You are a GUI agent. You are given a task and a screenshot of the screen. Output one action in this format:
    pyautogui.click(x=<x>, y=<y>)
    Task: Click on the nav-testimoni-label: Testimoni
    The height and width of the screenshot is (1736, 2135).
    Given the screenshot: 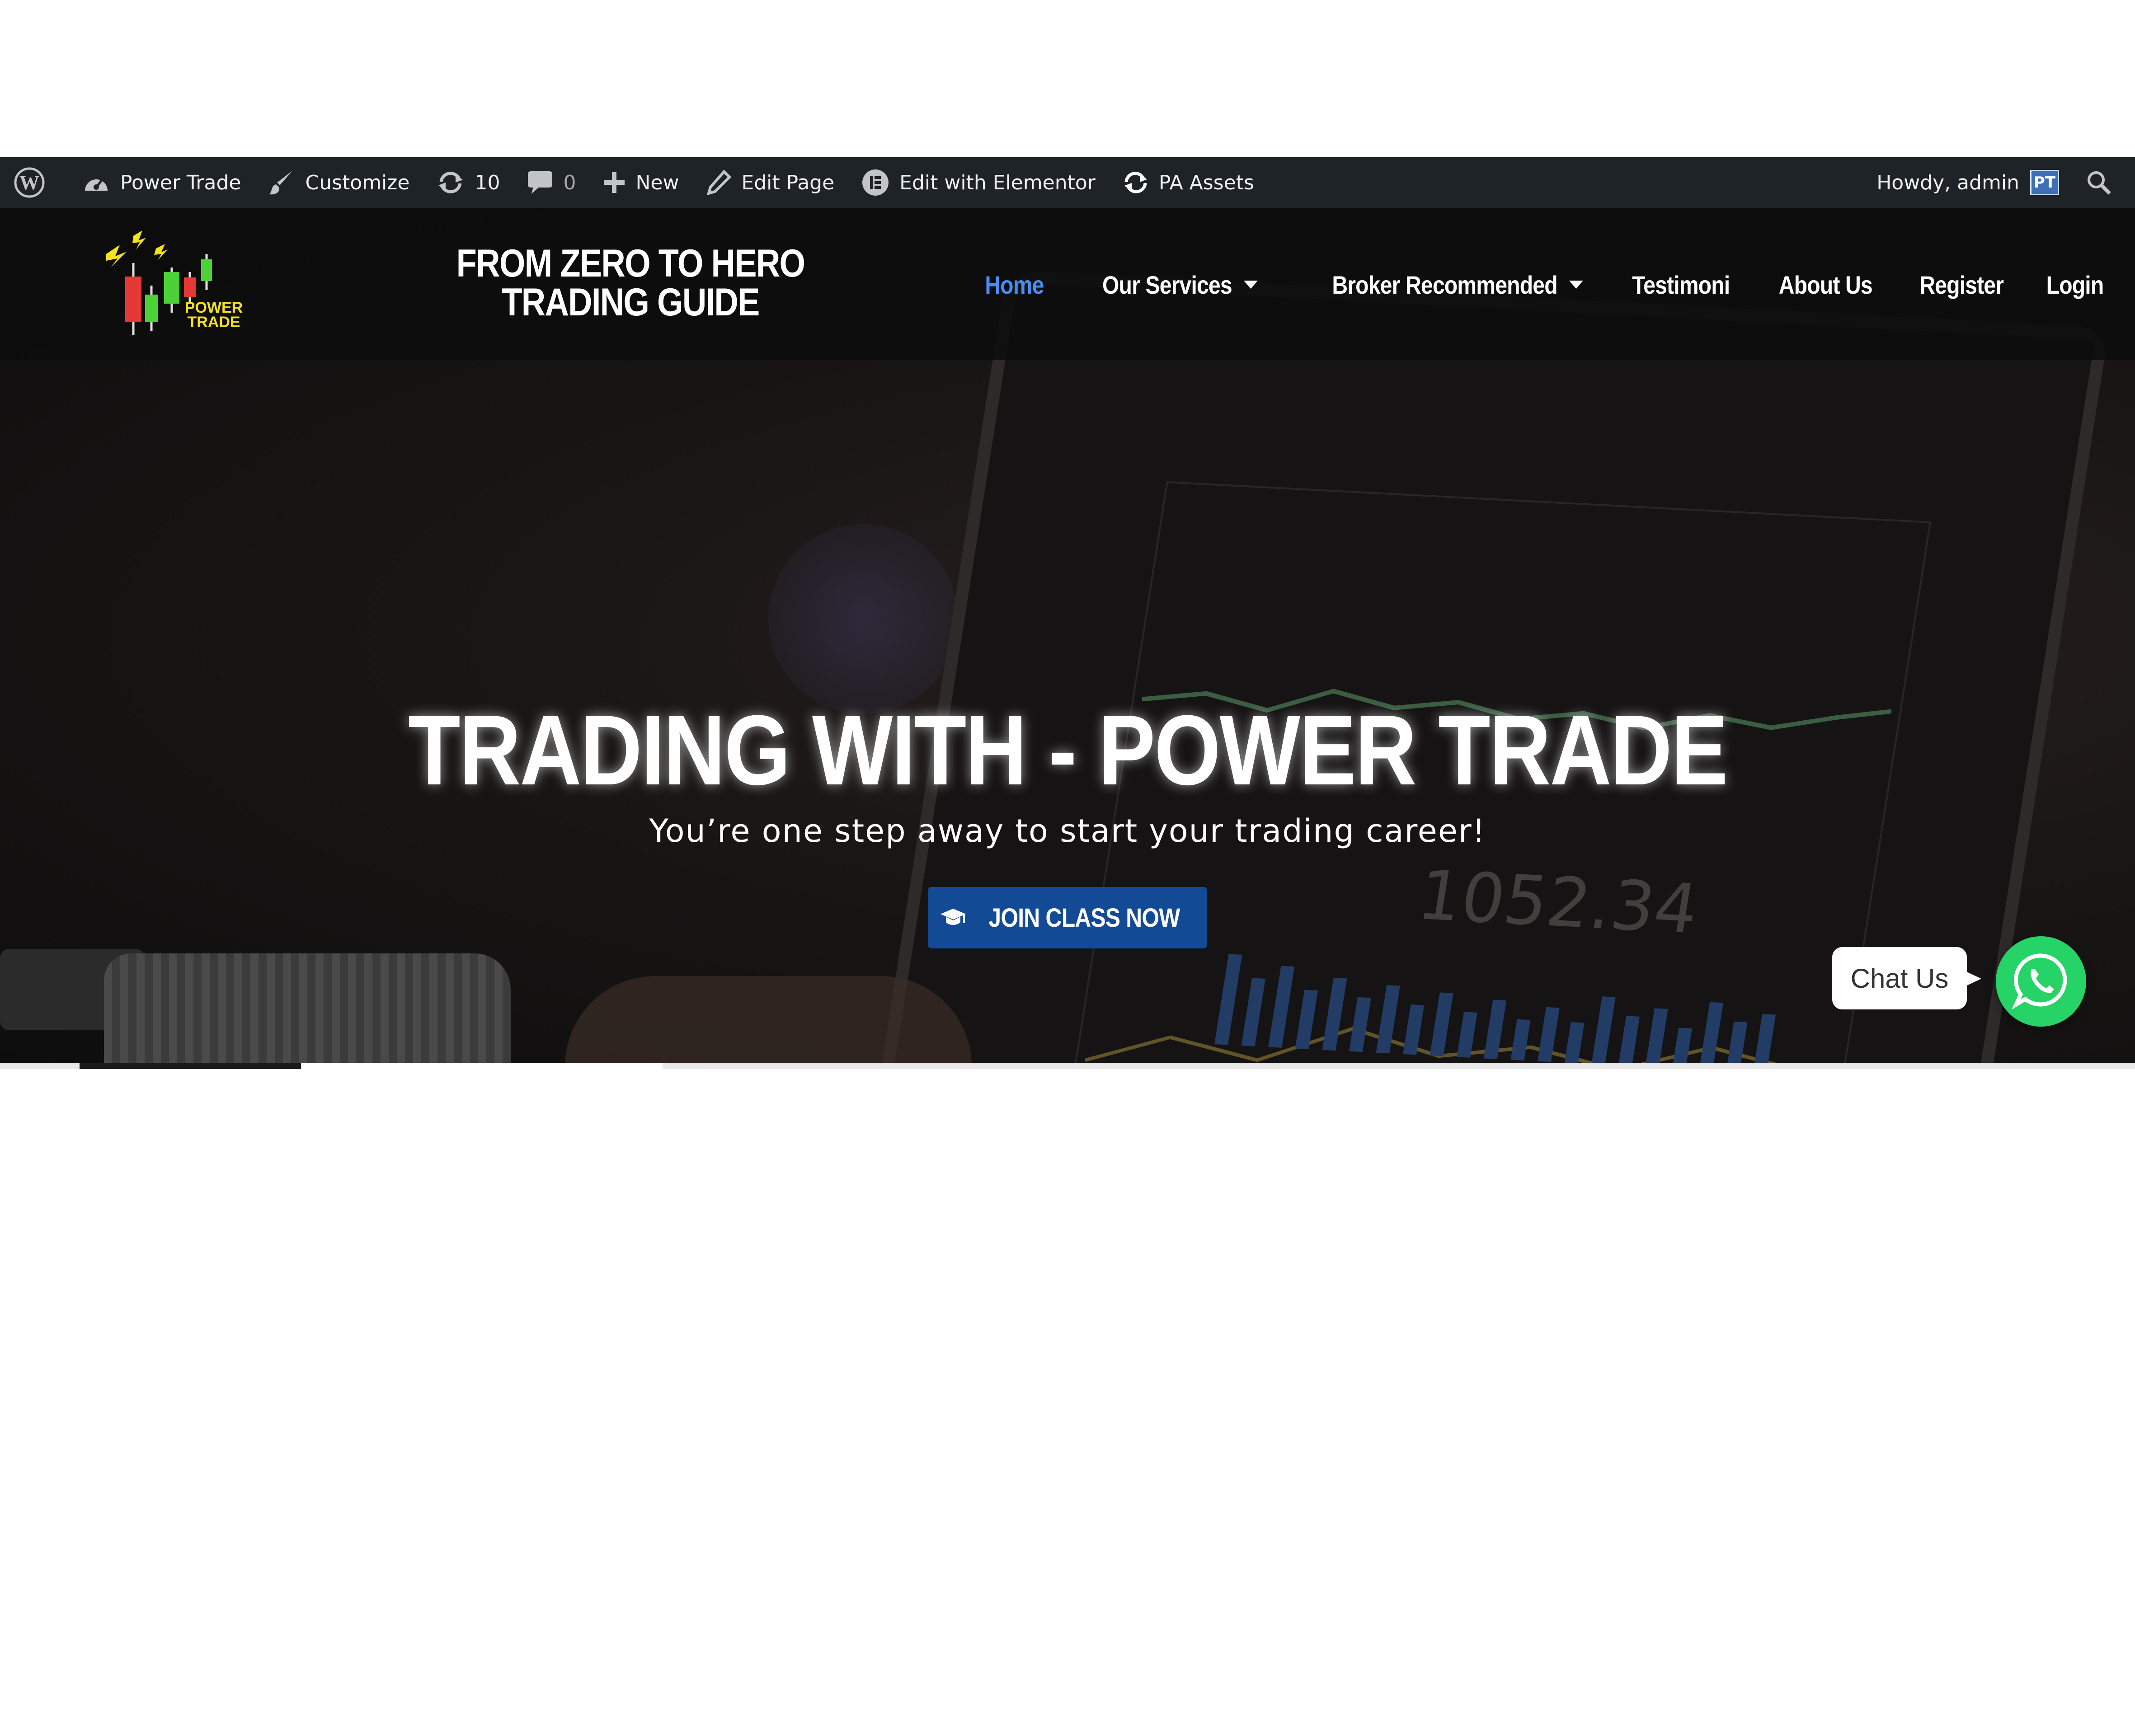 What is the action you would take?
    pyautogui.click(x=1681, y=284)
    